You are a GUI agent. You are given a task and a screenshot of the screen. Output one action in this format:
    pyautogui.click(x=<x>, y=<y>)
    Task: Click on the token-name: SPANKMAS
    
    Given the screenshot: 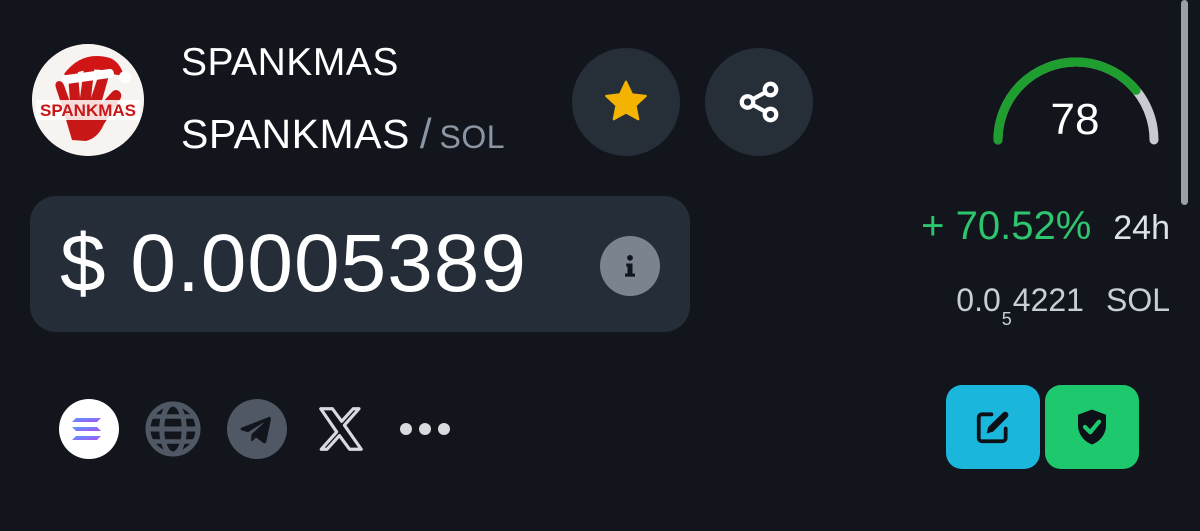 What is the action you would take?
    pyautogui.click(x=290, y=62)
    